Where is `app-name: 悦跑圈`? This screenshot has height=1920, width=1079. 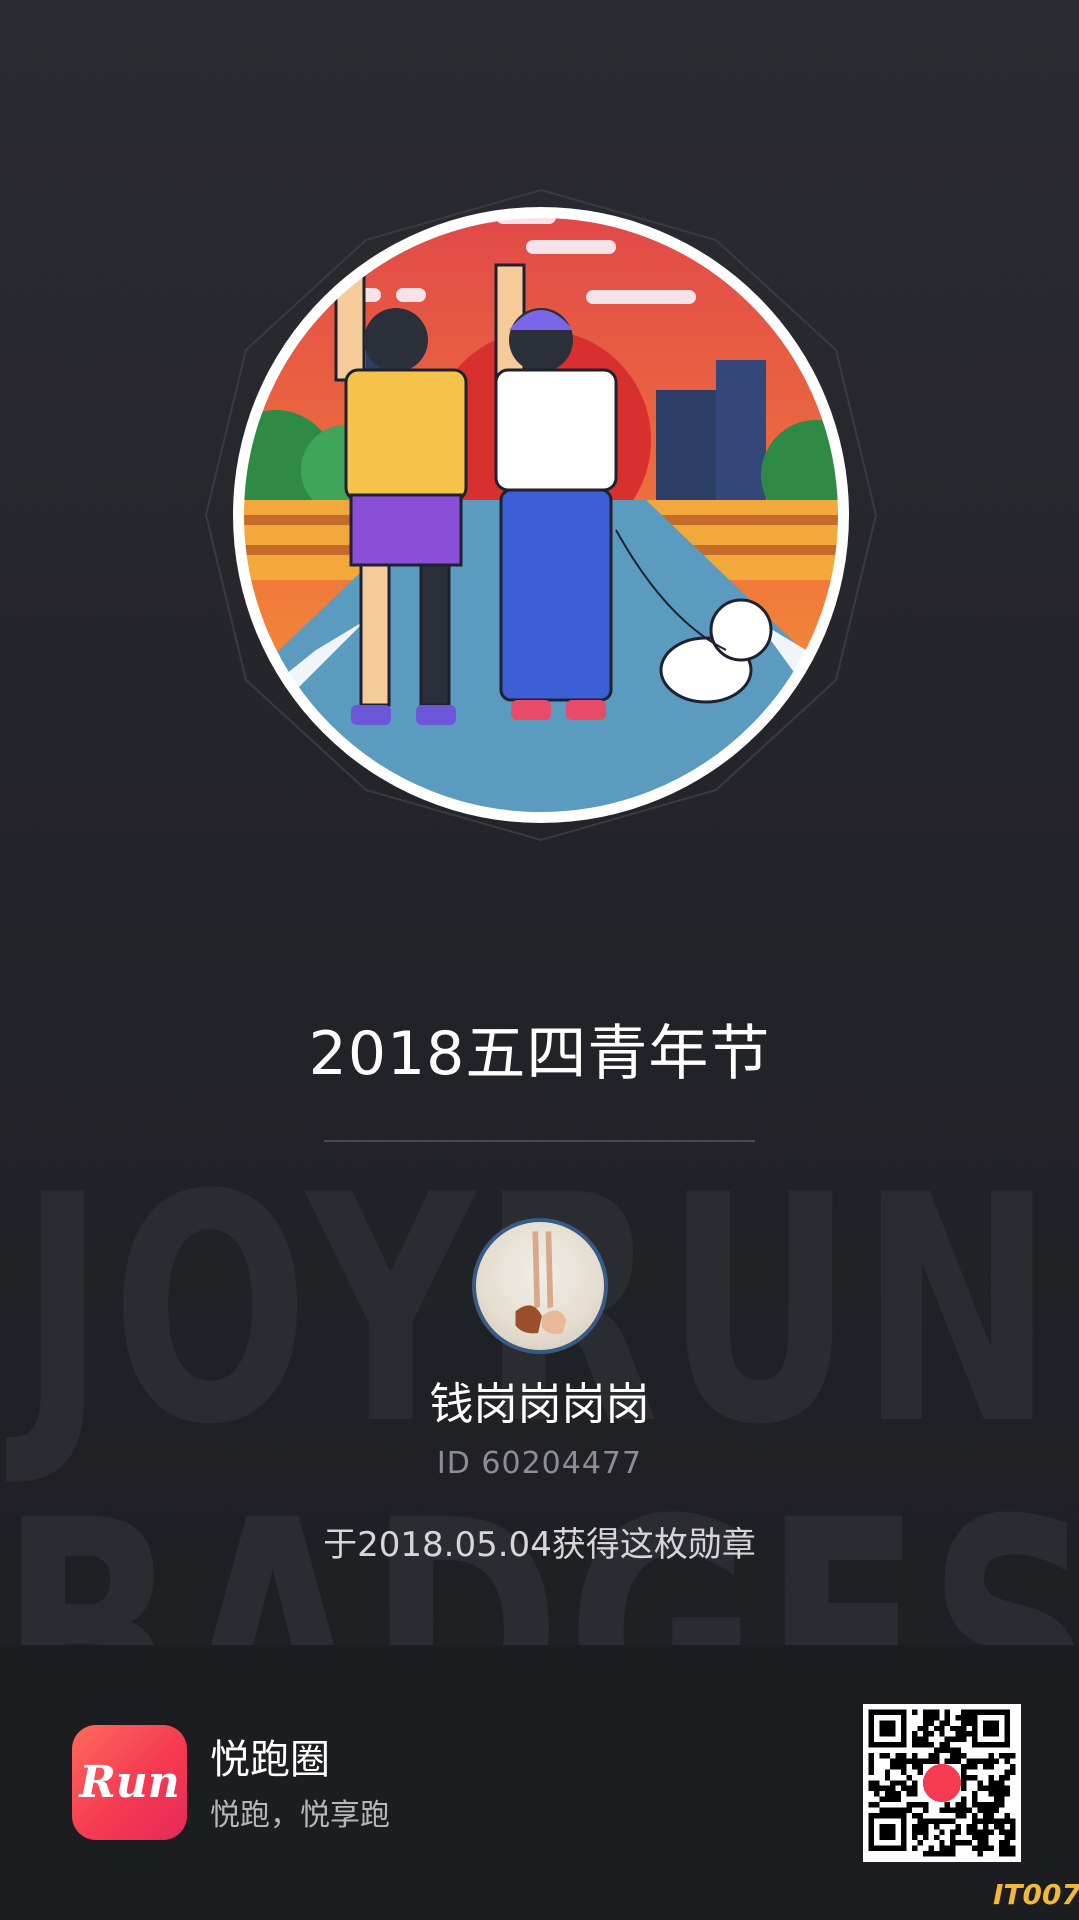
app-name: 悦跑圈 is located at coordinates (270, 1760).